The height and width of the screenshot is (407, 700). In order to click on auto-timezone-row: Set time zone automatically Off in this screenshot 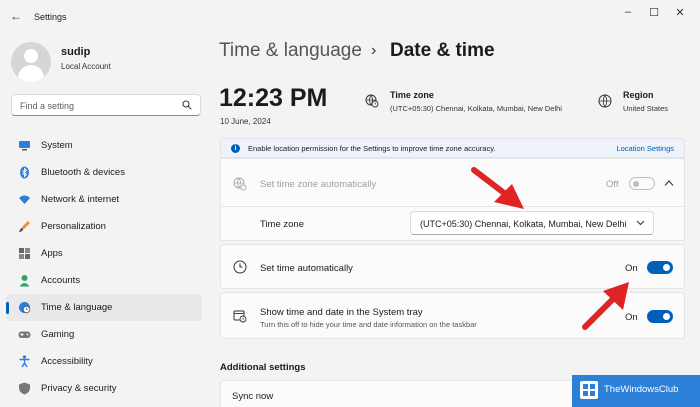, I will do `click(452, 182)`.